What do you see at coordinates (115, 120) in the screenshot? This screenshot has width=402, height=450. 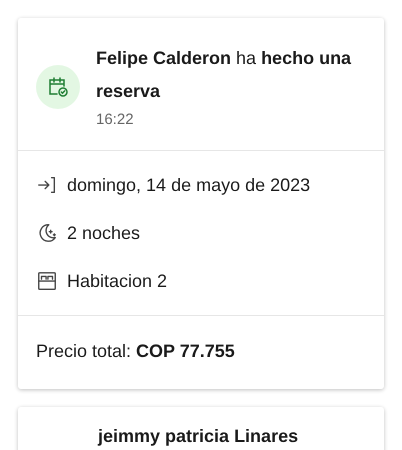 I see `booking-time: 16:22` at bounding box center [115, 120].